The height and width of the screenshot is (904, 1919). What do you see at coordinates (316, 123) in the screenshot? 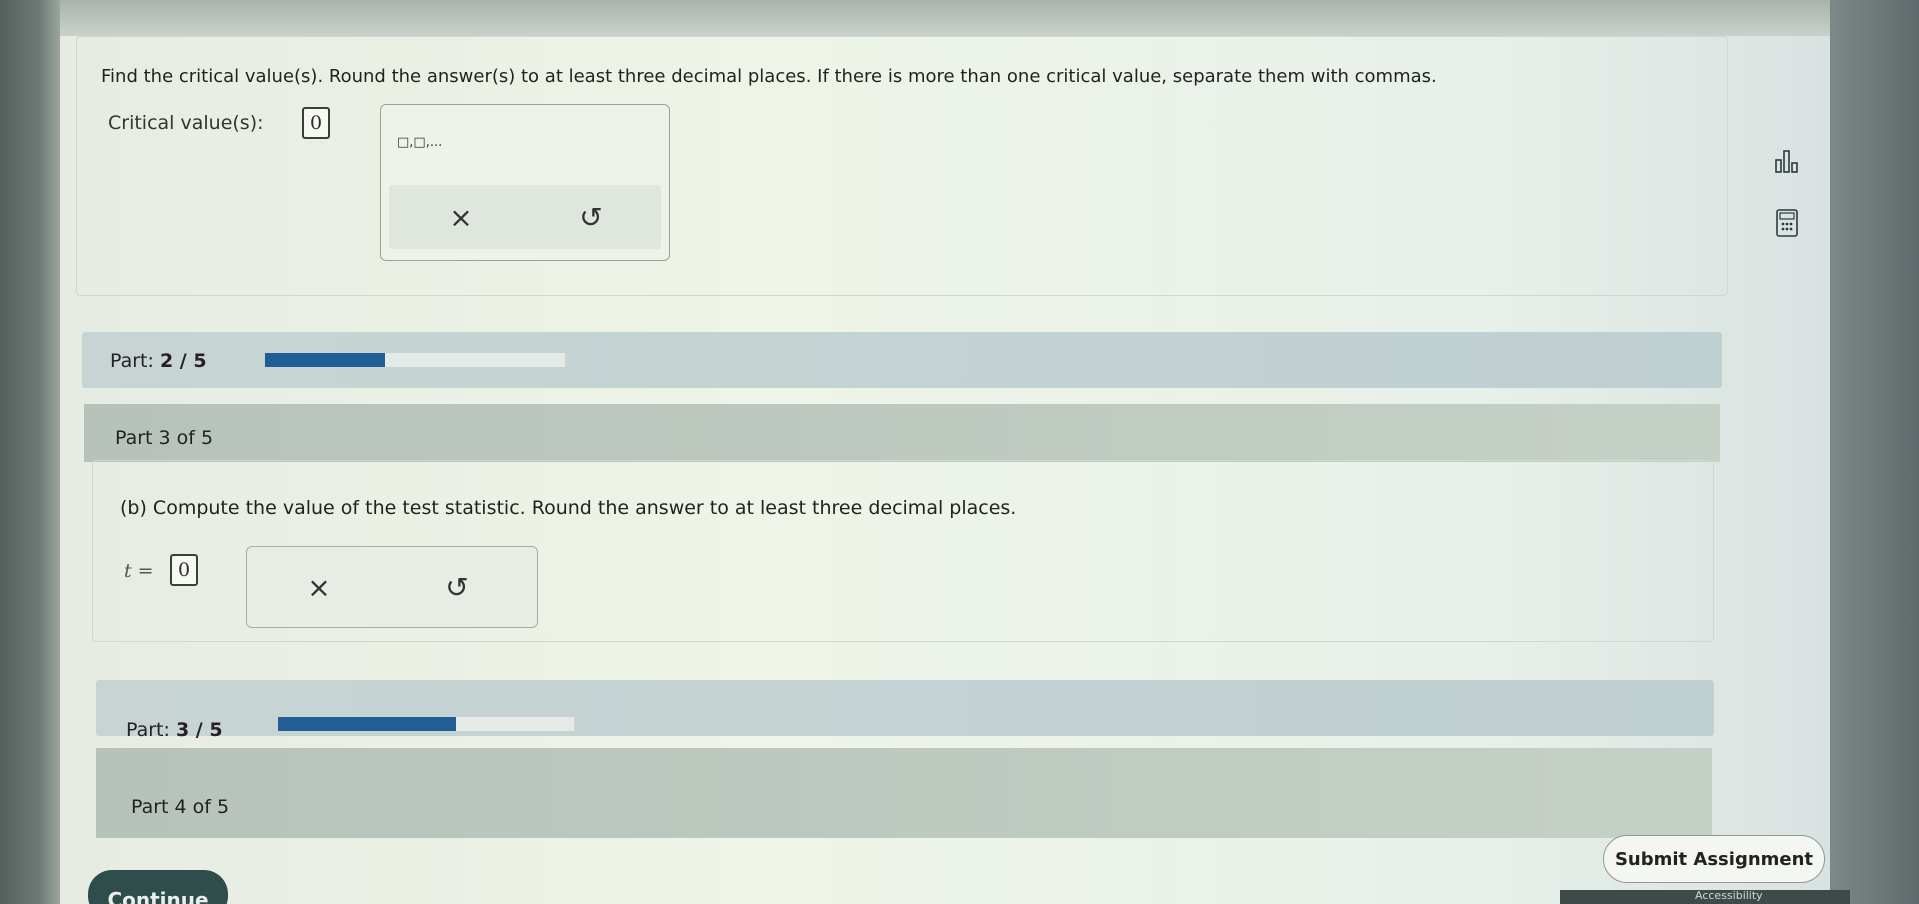
I see `critical-value-input: 0` at bounding box center [316, 123].